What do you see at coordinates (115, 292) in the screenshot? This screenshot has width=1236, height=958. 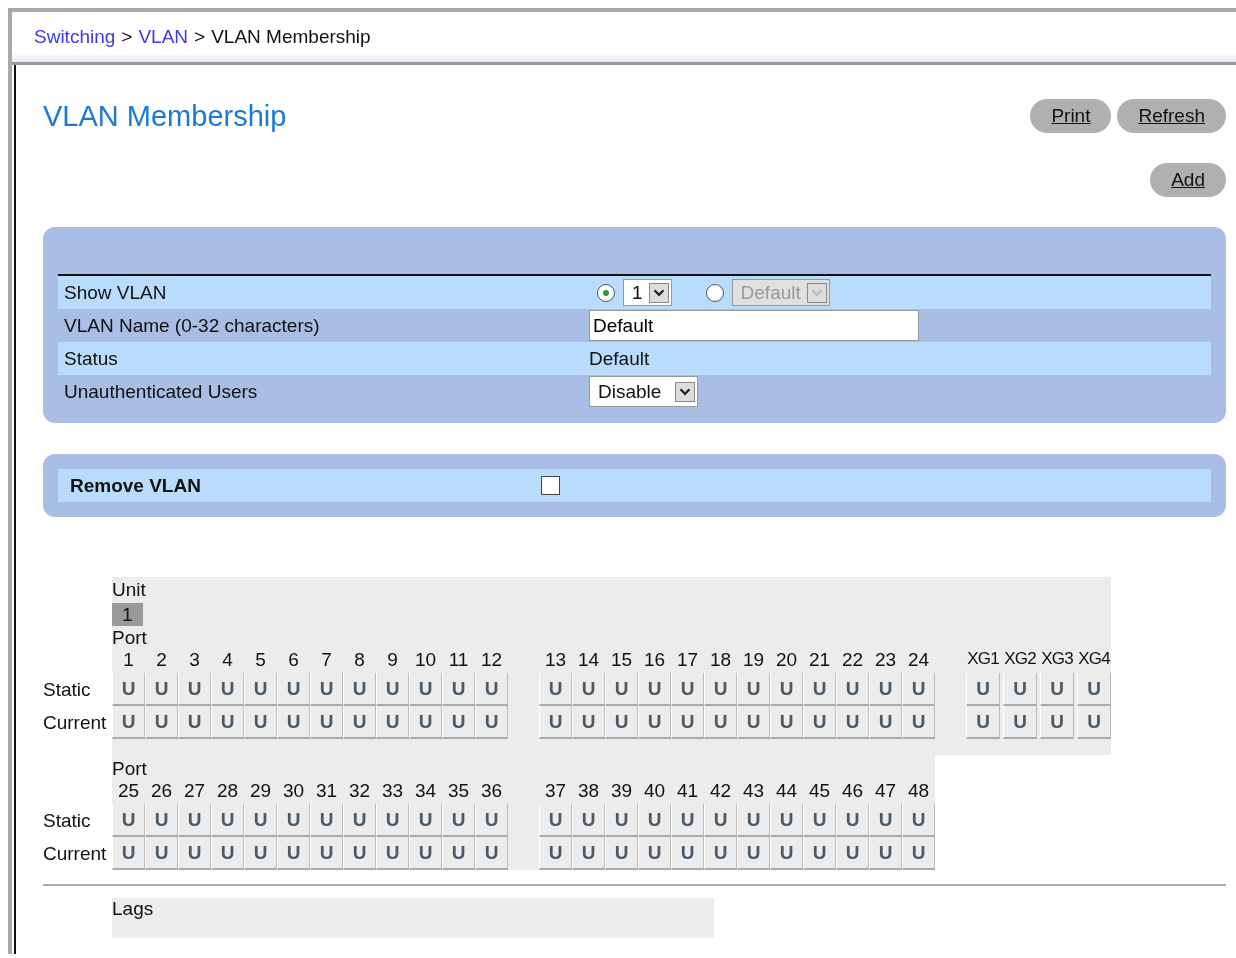 I see `field-label: Show VLAN` at bounding box center [115, 292].